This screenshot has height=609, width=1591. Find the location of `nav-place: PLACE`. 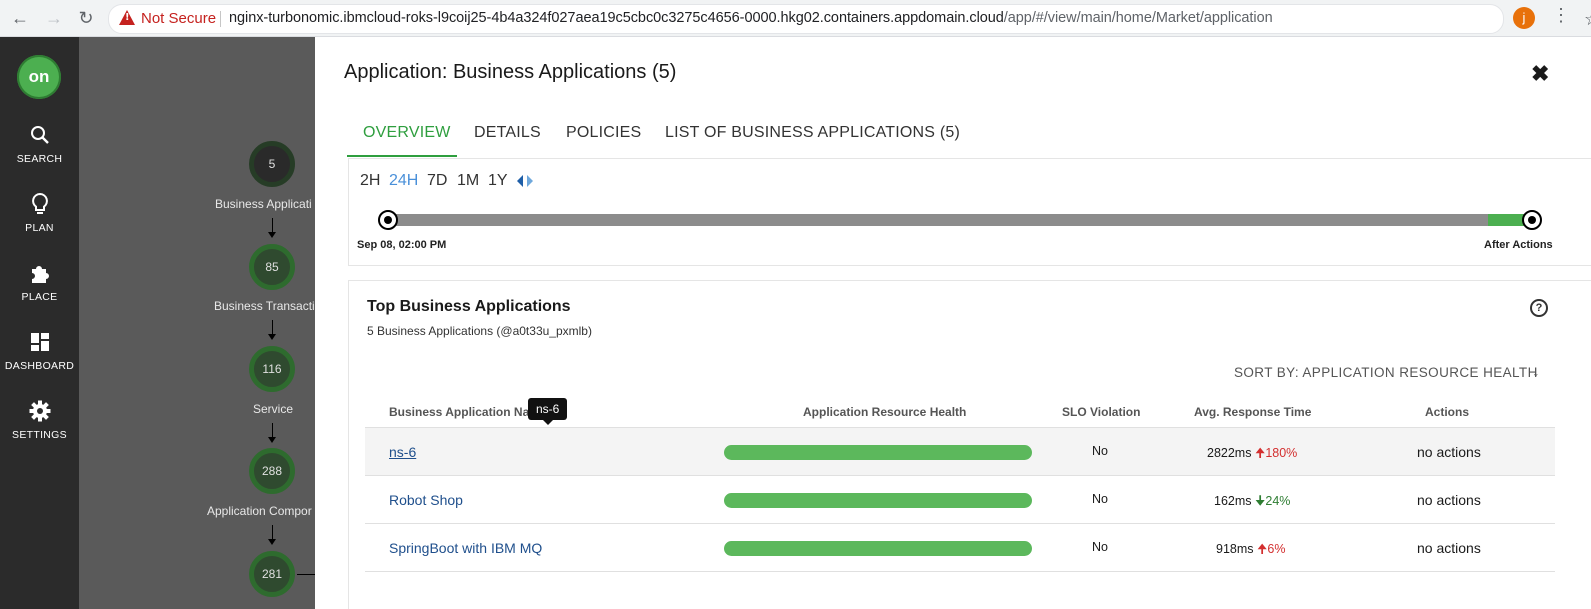

nav-place: PLACE is located at coordinates (39, 281).